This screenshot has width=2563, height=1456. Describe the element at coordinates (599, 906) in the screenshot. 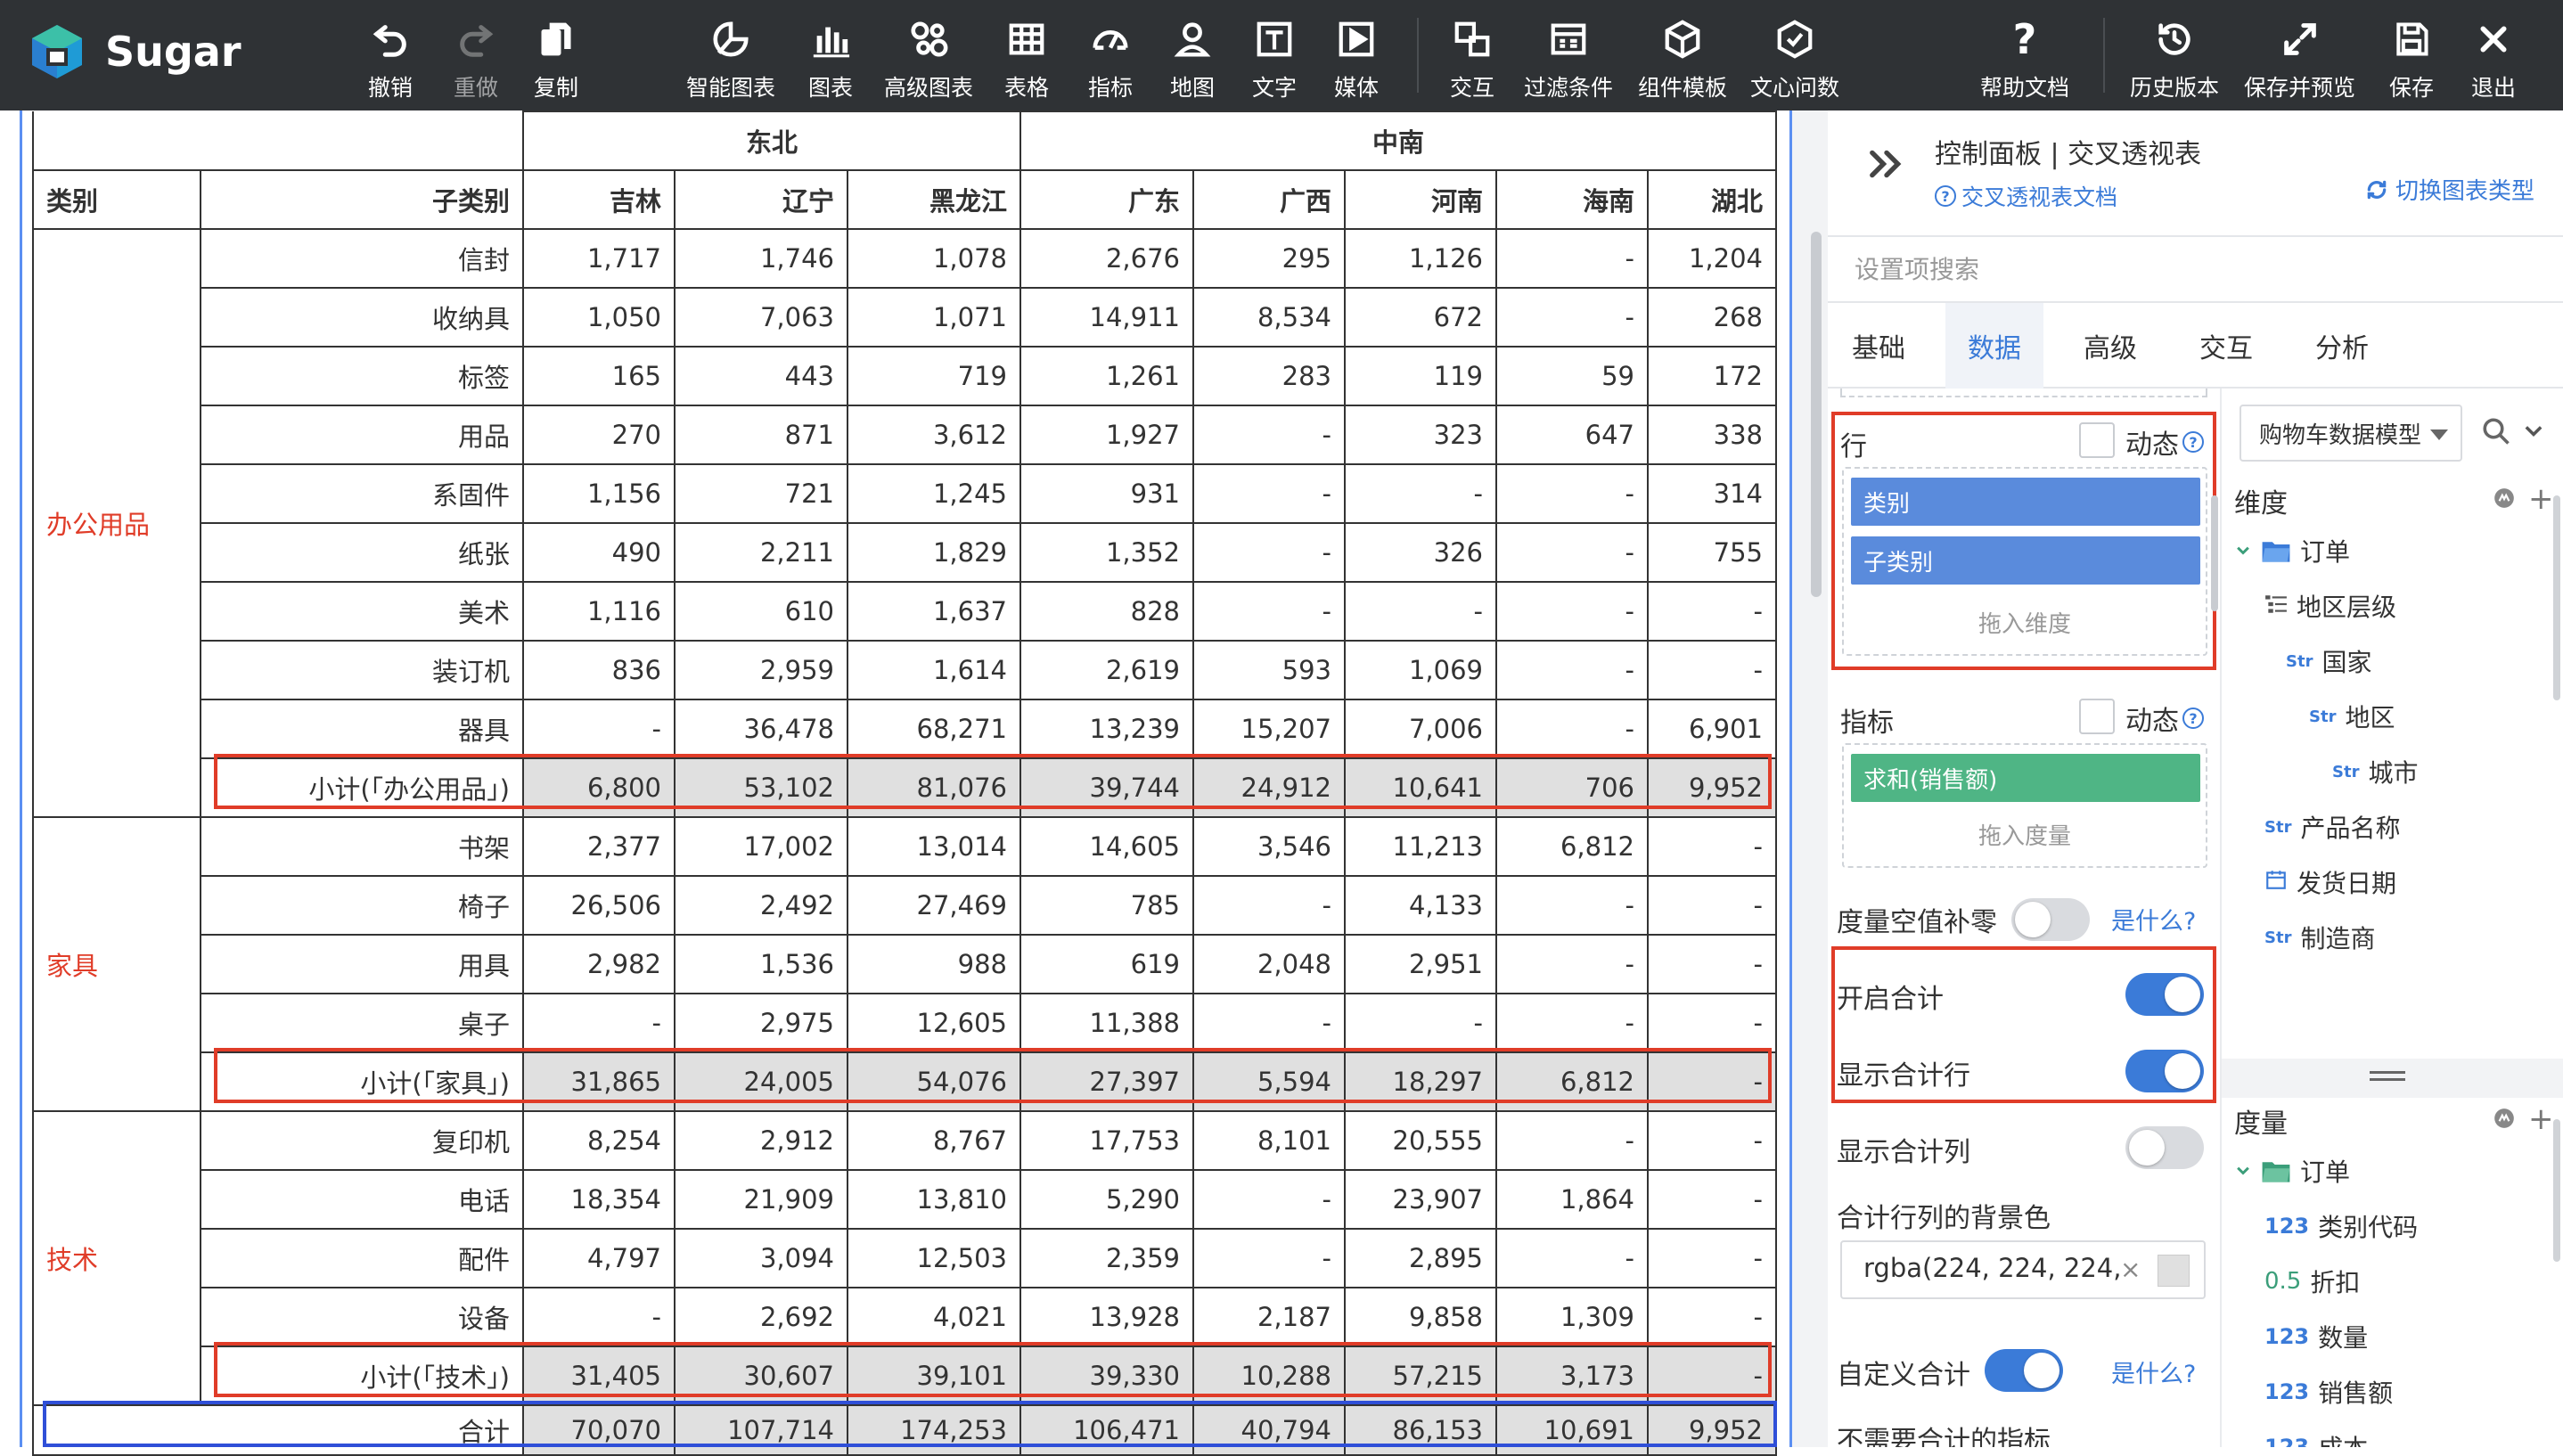

I see `value-cell: 26,506` at that location.